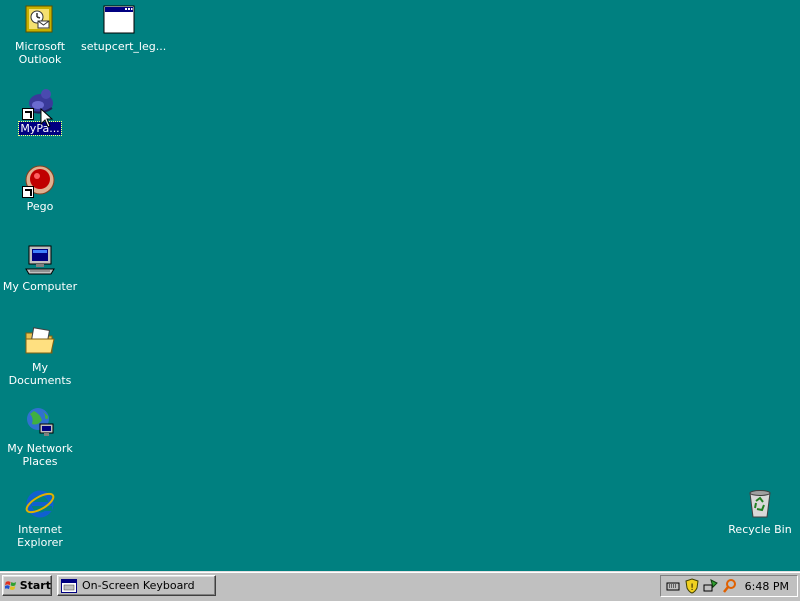 The height and width of the screenshot is (601, 800). Describe the element at coordinates (40, 20) in the screenshot. I see `outlook-icon` at that location.